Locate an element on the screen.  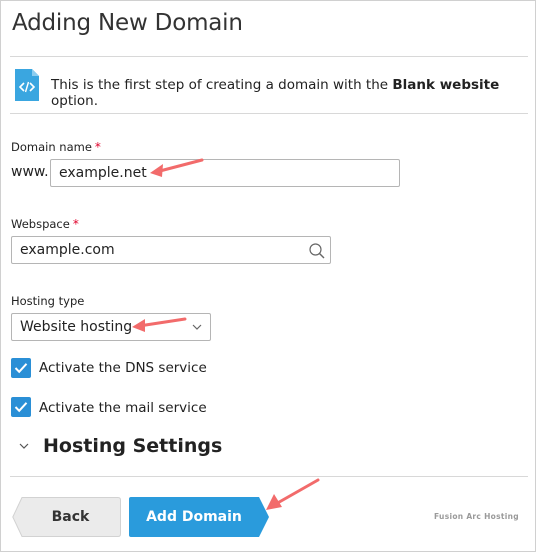
back-button-label: Back is located at coordinates (70, 517).